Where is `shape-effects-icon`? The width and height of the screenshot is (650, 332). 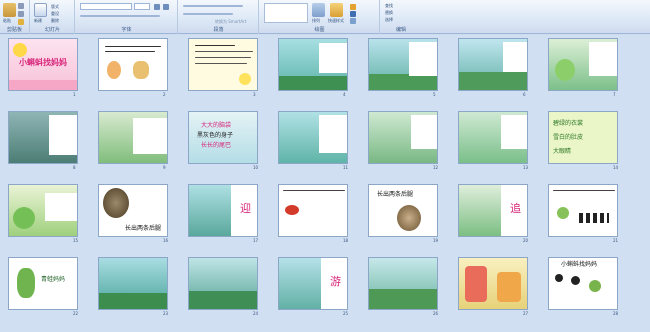 shape-effects-icon is located at coordinates (353, 21).